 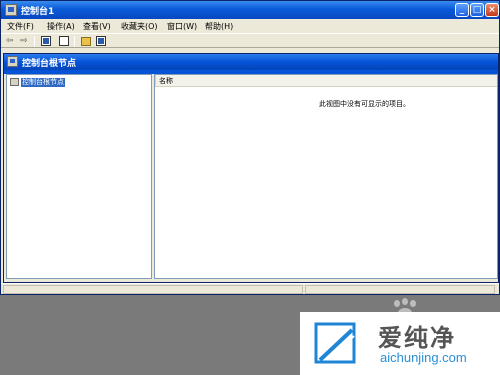 I want to click on site-watermark: 爱纯净 aichunjing.com, so click(x=400, y=343).